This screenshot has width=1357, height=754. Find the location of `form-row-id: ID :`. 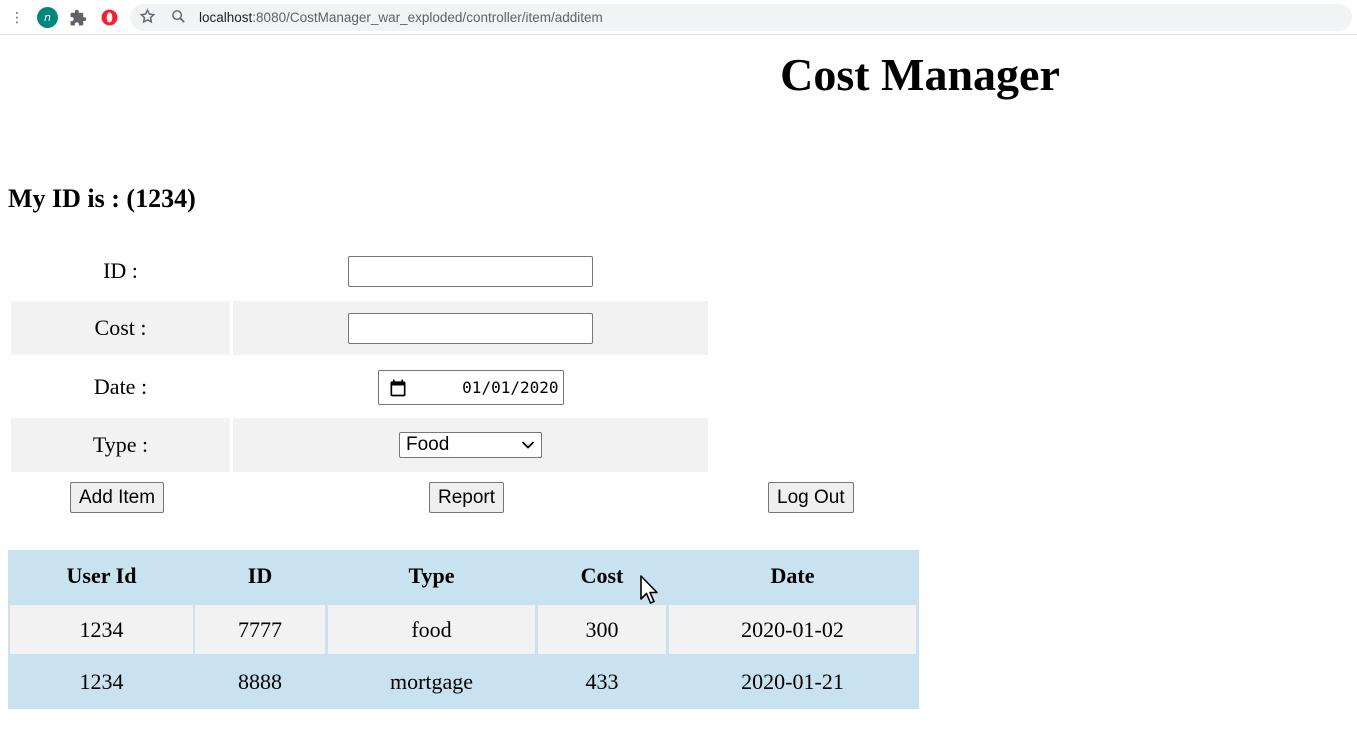

form-row-id: ID : is located at coordinates (359, 271).